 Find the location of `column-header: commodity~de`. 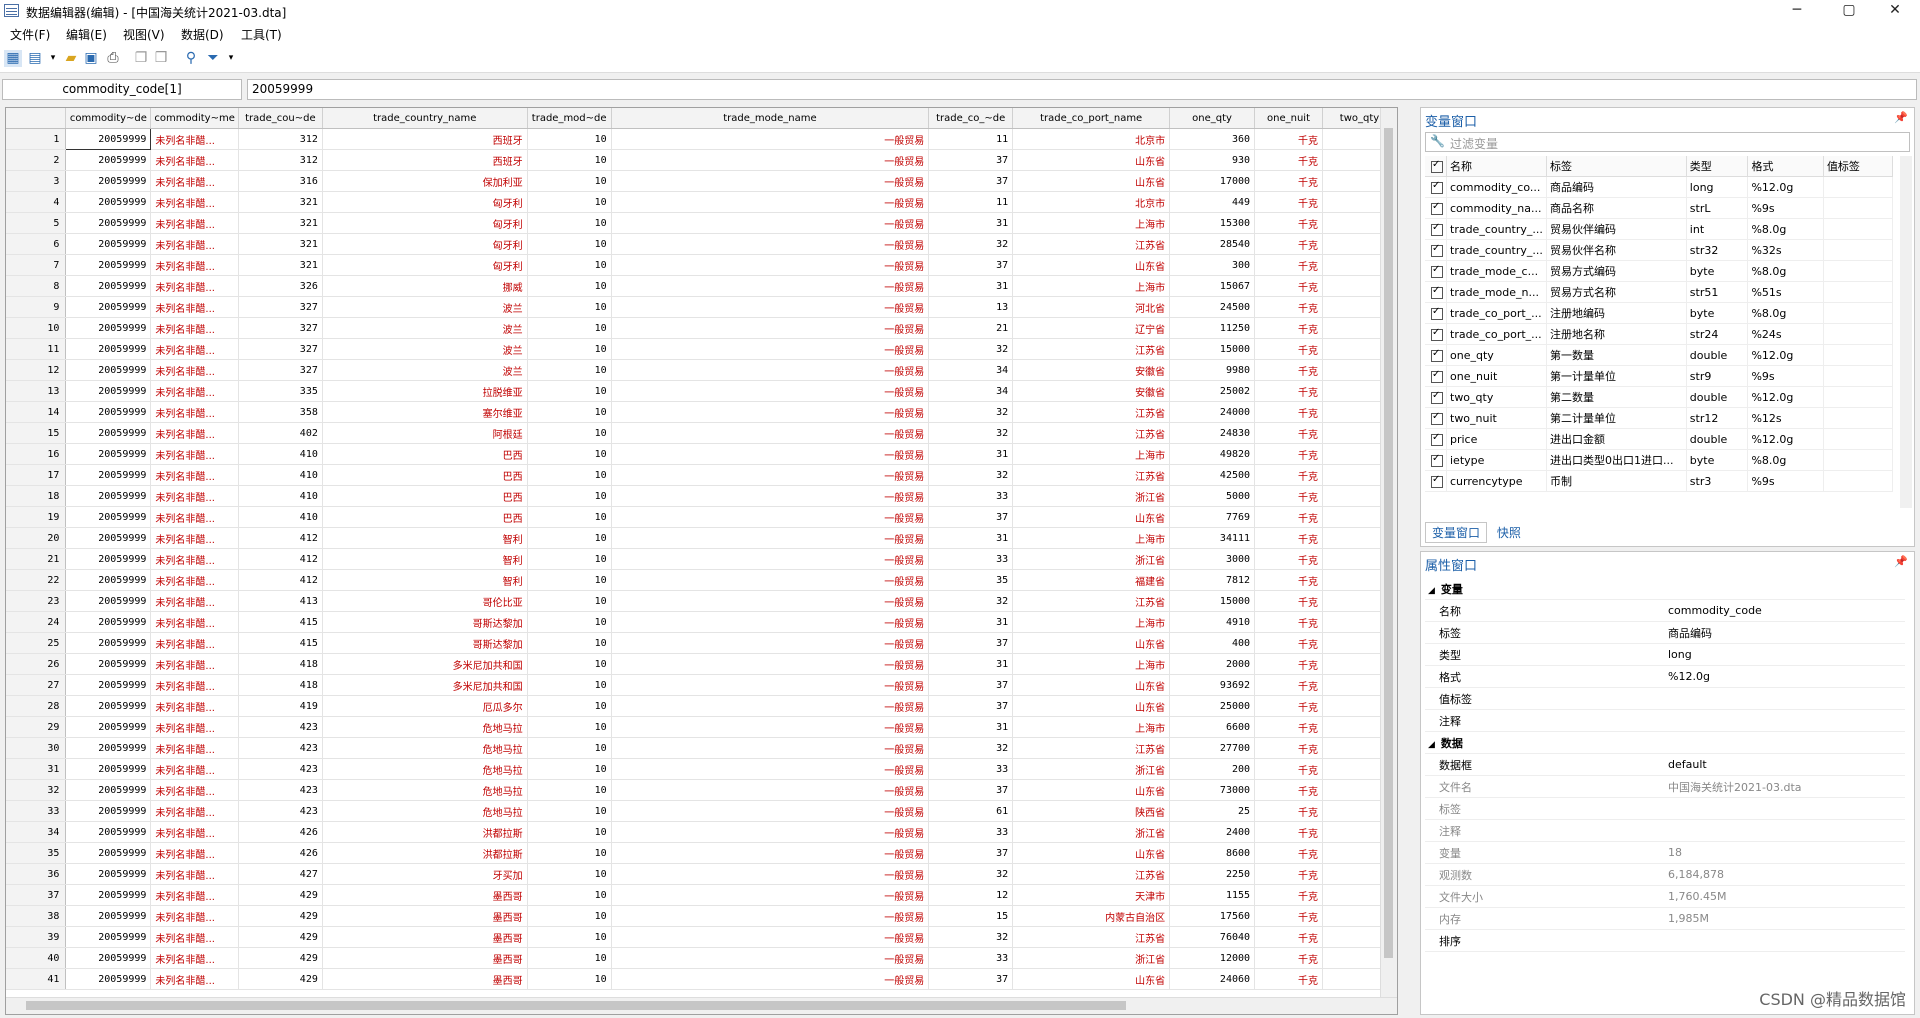

column-header: commodity~de is located at coordinates (108, 118).